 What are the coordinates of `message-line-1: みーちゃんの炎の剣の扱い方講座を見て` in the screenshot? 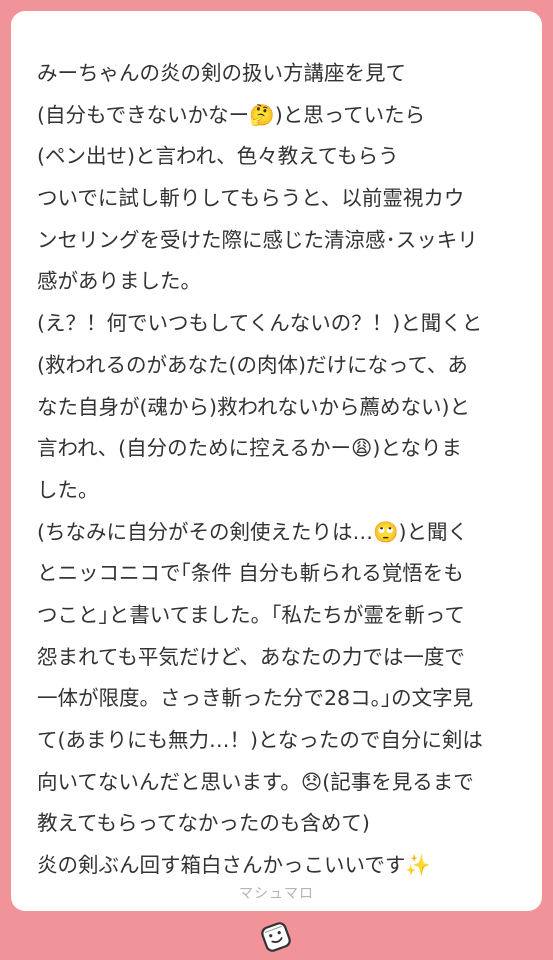 It's located at (221, 73).